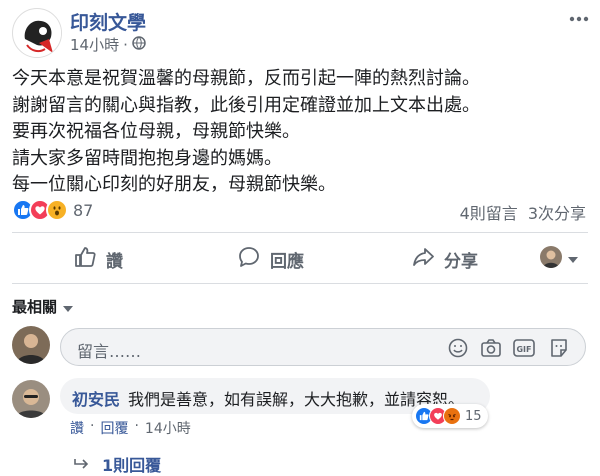  What do you see at coordinates (31, 399) in the screenshot?
I see `commenter-avatar` at bounding box center [31, 399].